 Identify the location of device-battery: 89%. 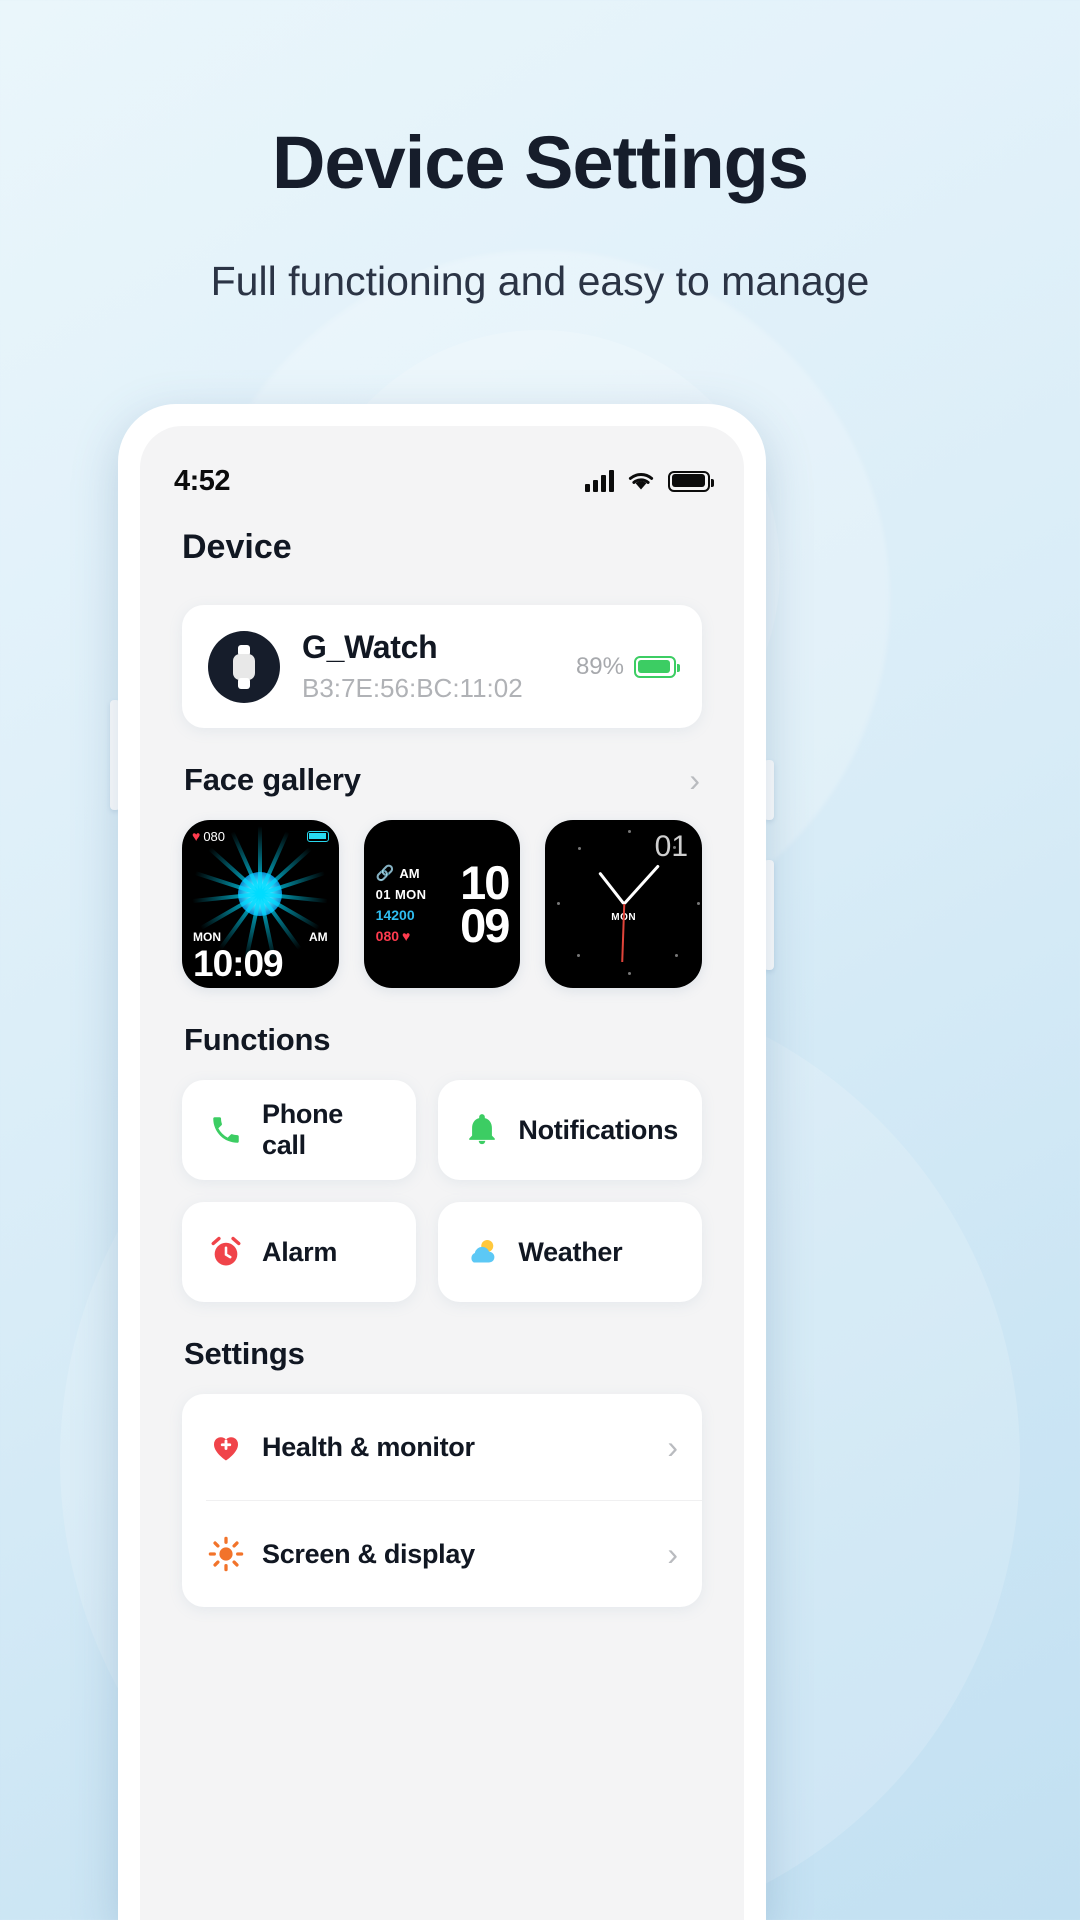
(627, 666).